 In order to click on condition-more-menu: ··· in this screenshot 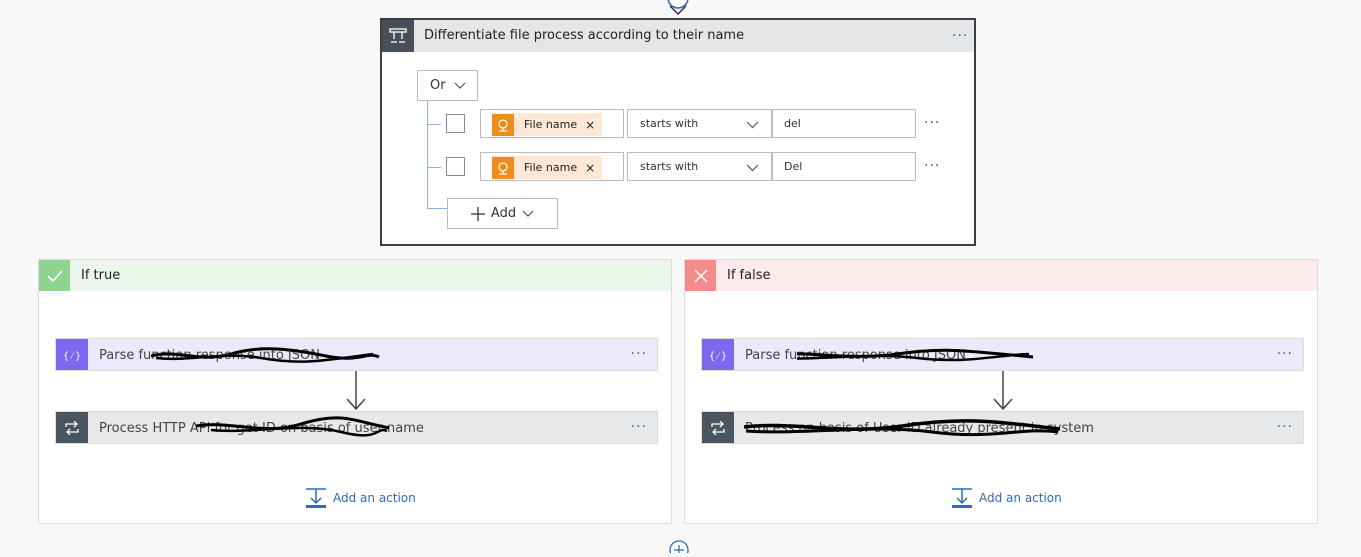, I will do `click(960, 36)`.